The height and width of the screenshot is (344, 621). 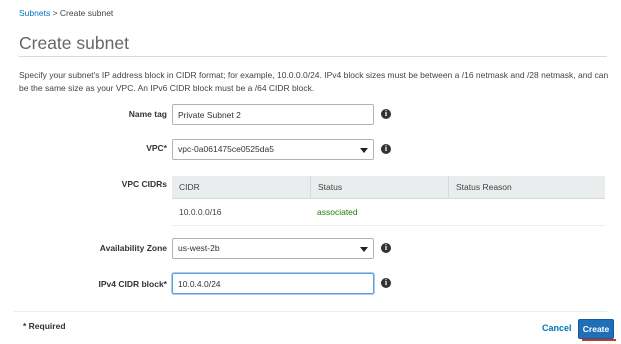 I want to click on ipv4-cidr-input, so click(x=273, y=283).